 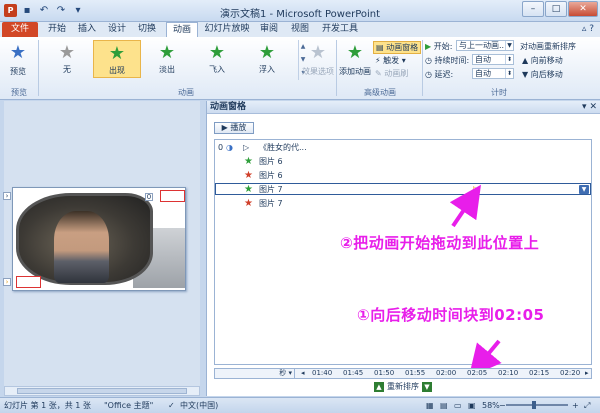 What do you see at coordinates (403, 189) in the screenshot?
I see `list-item-selected: ★ 图片 7 ▷ ▼` at bounding box center [403, 189].